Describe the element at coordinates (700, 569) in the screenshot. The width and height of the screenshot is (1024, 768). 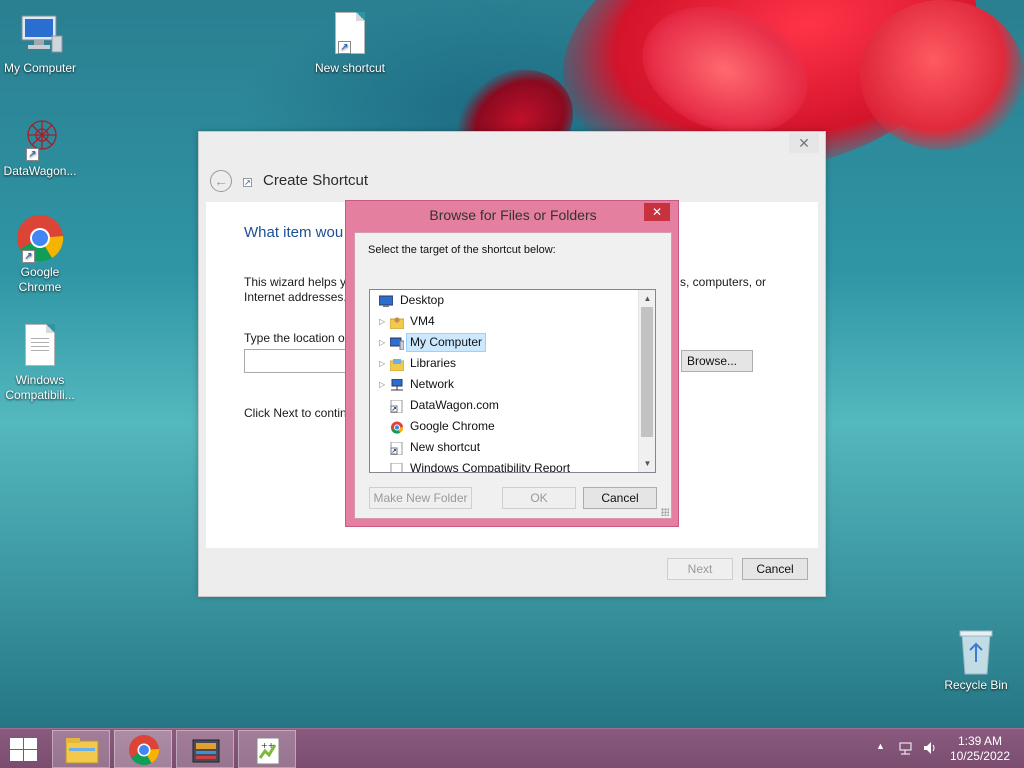
I see `next-button: Next` at that location.